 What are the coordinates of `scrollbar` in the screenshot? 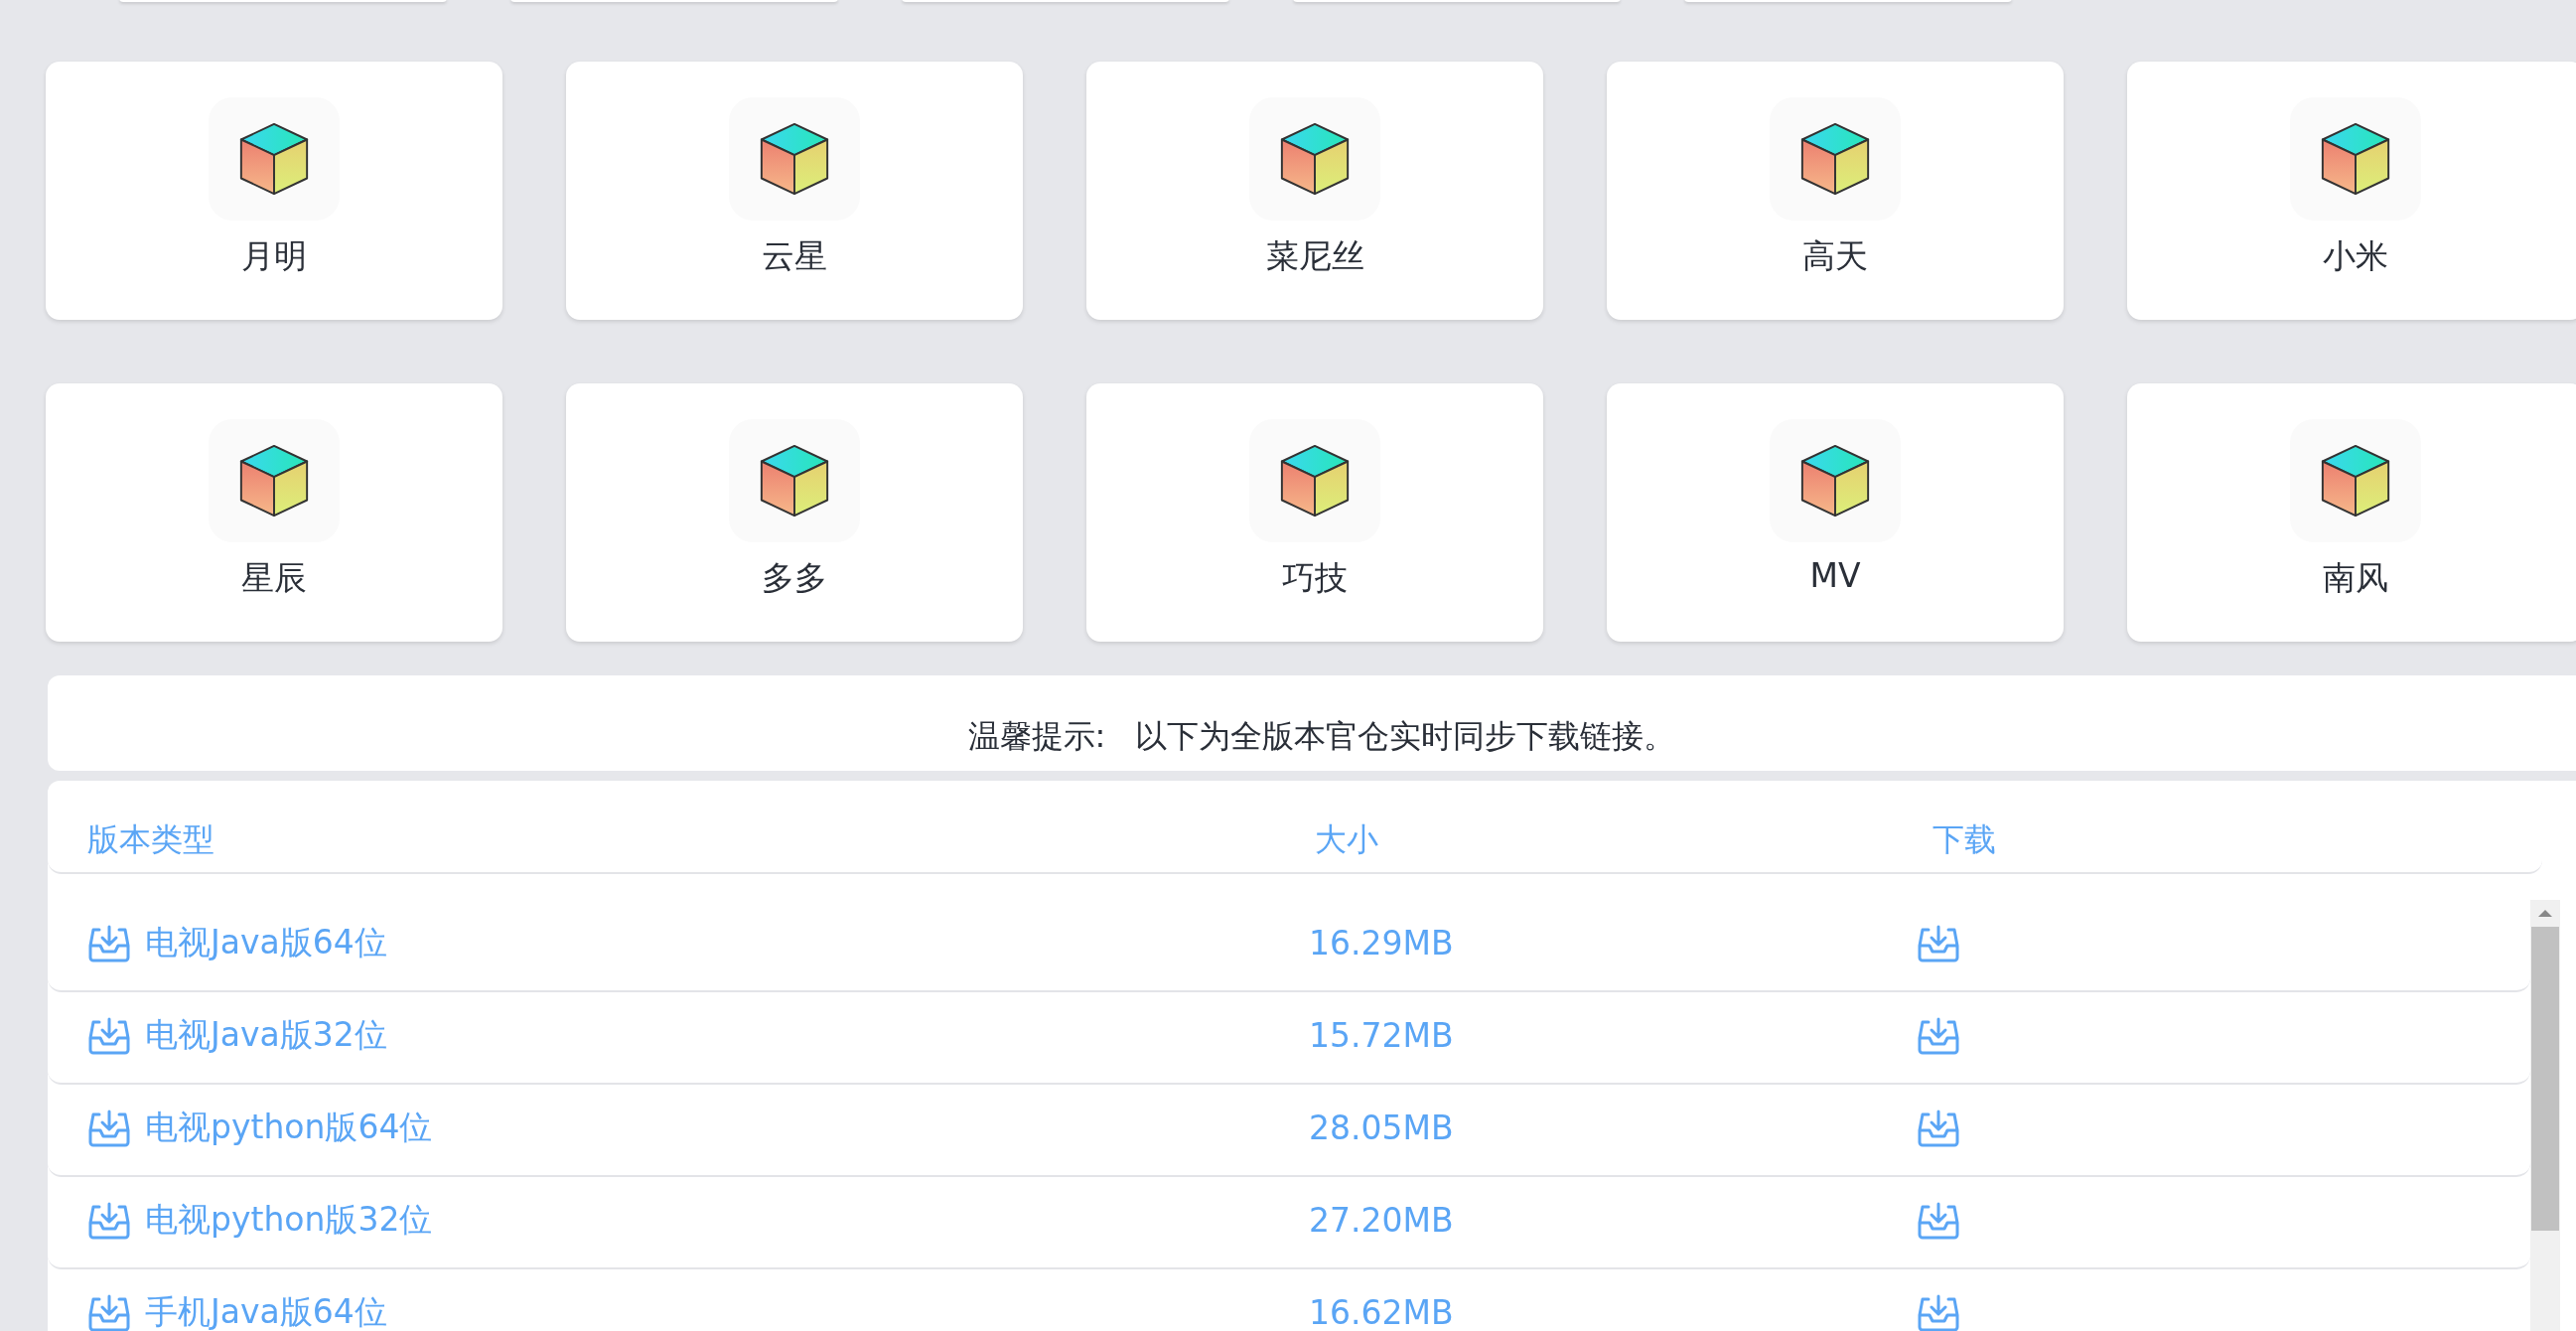 It's located at (2545, 1116).